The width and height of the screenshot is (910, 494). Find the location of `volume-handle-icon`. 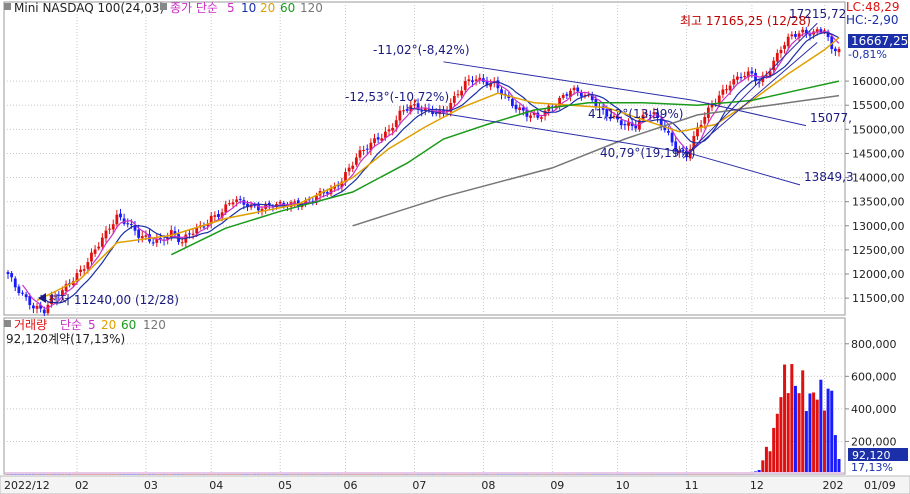

volume-handle-icon is located at coordinates (7, 323).